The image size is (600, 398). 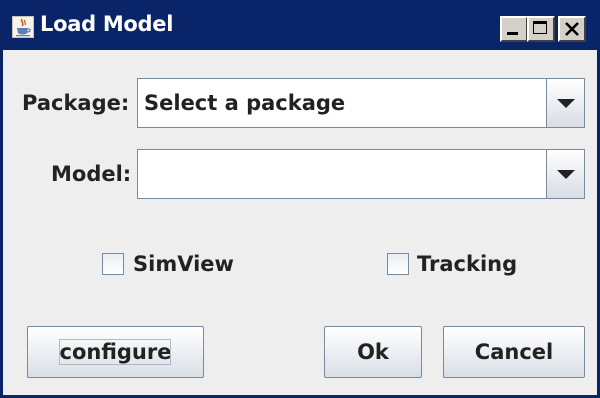 What do you see at coordinates (361, 103) in the screenshot?
I see `package-select: Select a package` at bounding box center [361, 103].